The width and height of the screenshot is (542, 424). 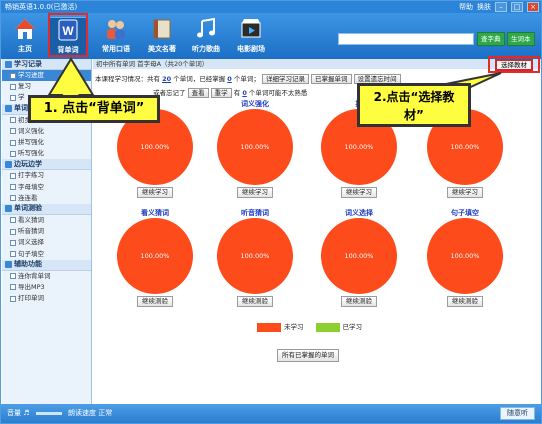 I want to click on highlight-box-vocabulary, so click(x=68, y=35).